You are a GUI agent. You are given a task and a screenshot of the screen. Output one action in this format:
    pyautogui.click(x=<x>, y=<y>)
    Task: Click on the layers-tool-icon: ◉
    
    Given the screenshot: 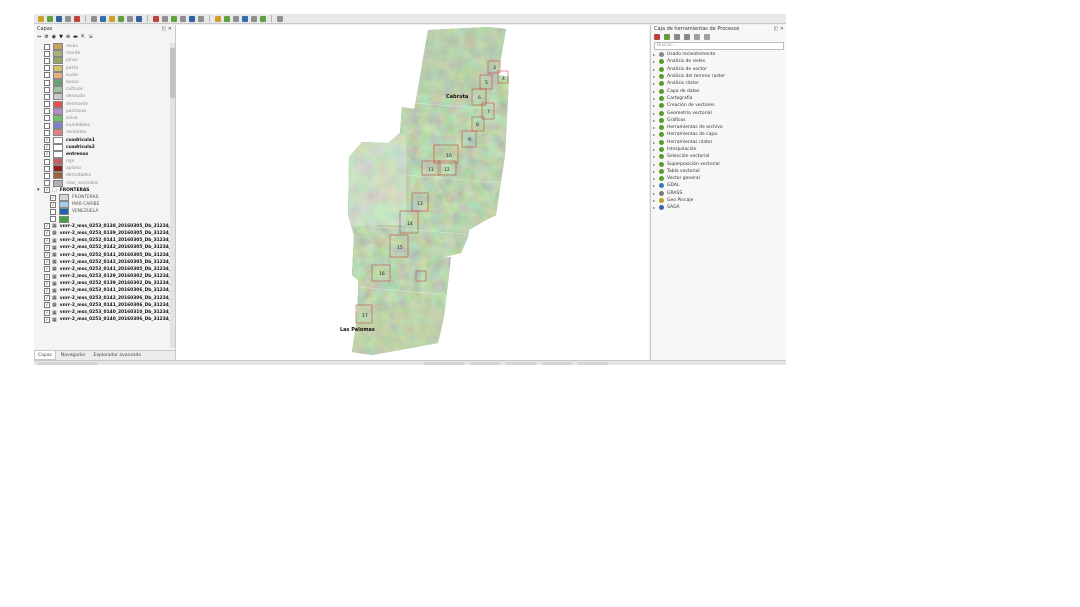 What is the action you would take?
    pyautogui.click(x=54, y=37)
    